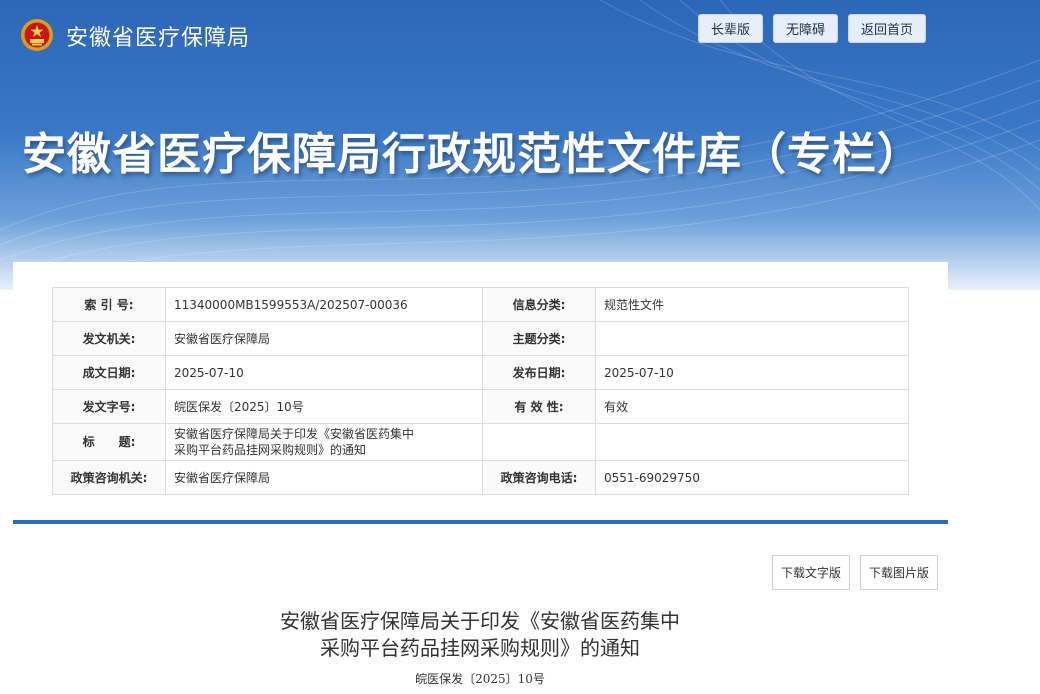 Image resolution: width=1040 pixels, height=694 pixels. I want to click on title-value: 安徽省医疗保障局关于印发《安徽省医药集中 采购平台药品挂网采购规则》的通知, so click(324, 442).